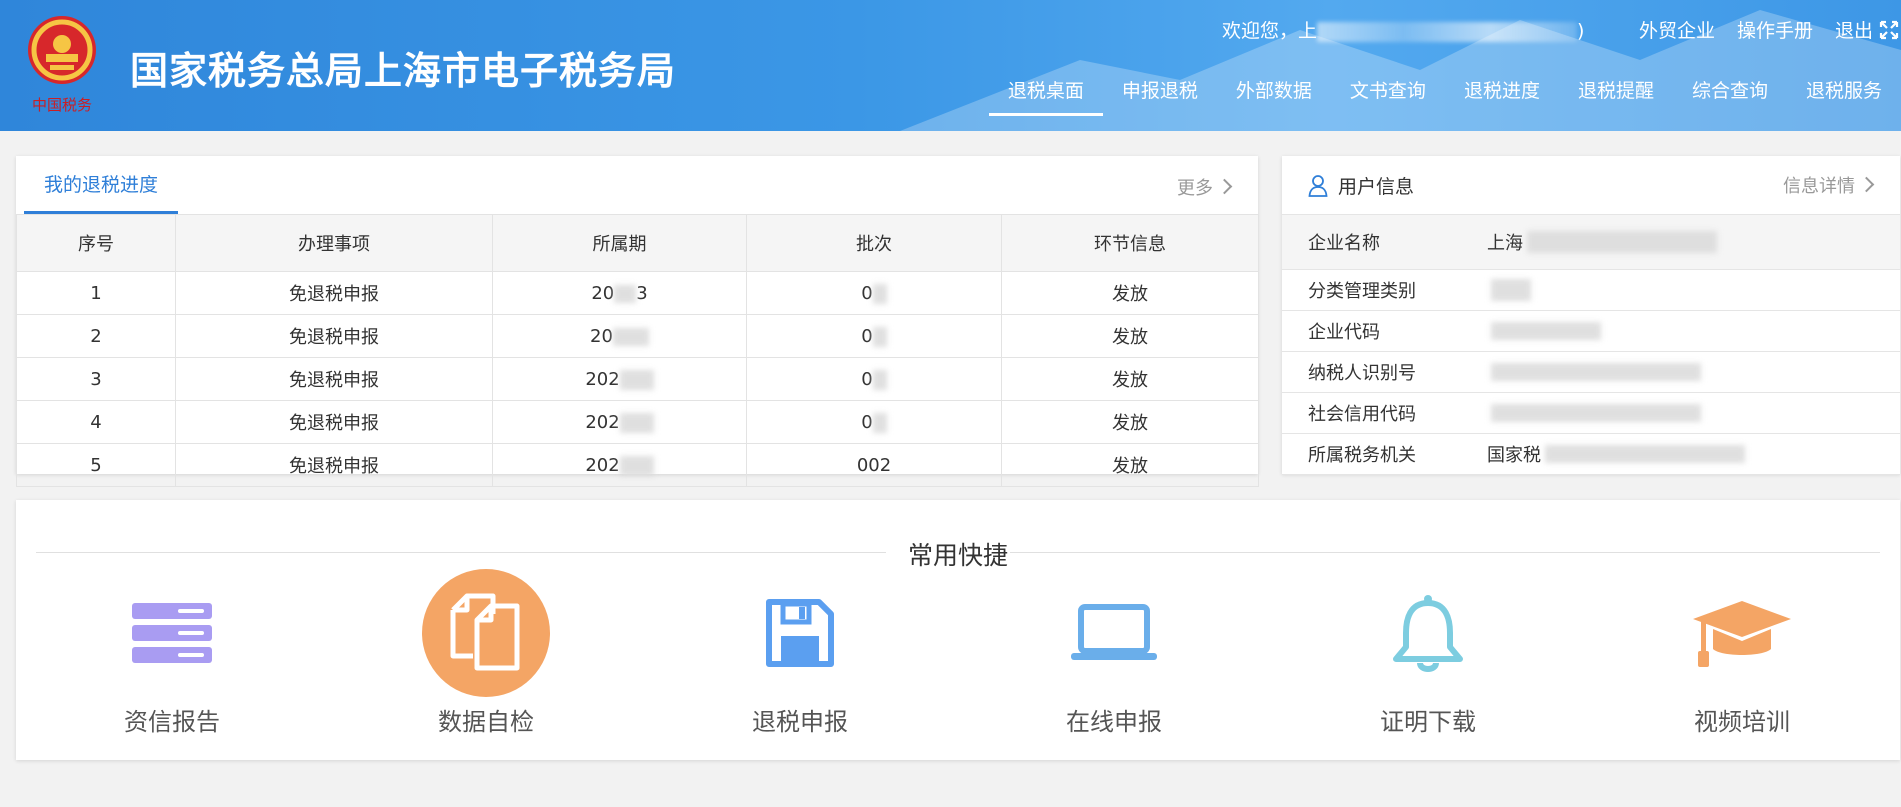 The image size is (1901, 807). I want to click on quick-item-label: 视频培训, so click(1742, 722).